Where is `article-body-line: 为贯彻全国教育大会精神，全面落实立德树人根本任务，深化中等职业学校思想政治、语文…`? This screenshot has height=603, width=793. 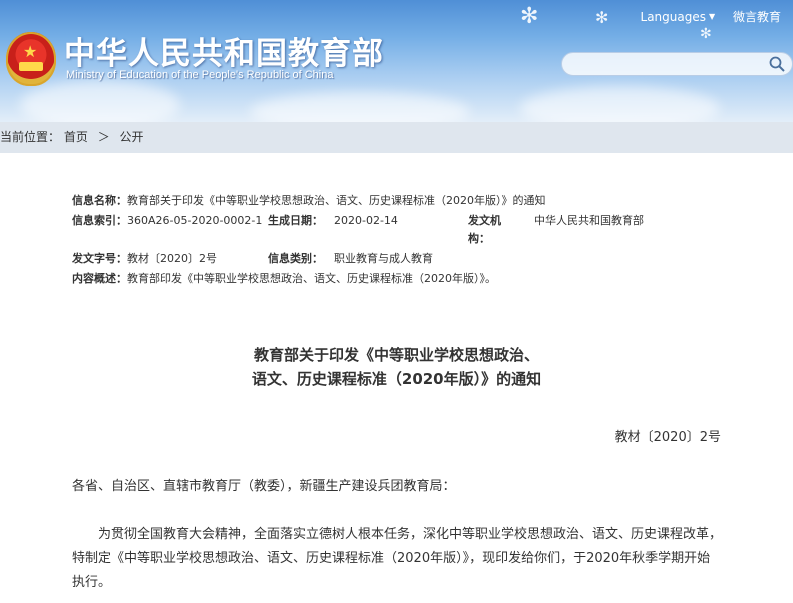
article-body-line: 为贯彻全国教育大会精神，全面落实立德树人根本任务，深化中等职业学校思想政治、语文… is located at coordinates (410, 534).